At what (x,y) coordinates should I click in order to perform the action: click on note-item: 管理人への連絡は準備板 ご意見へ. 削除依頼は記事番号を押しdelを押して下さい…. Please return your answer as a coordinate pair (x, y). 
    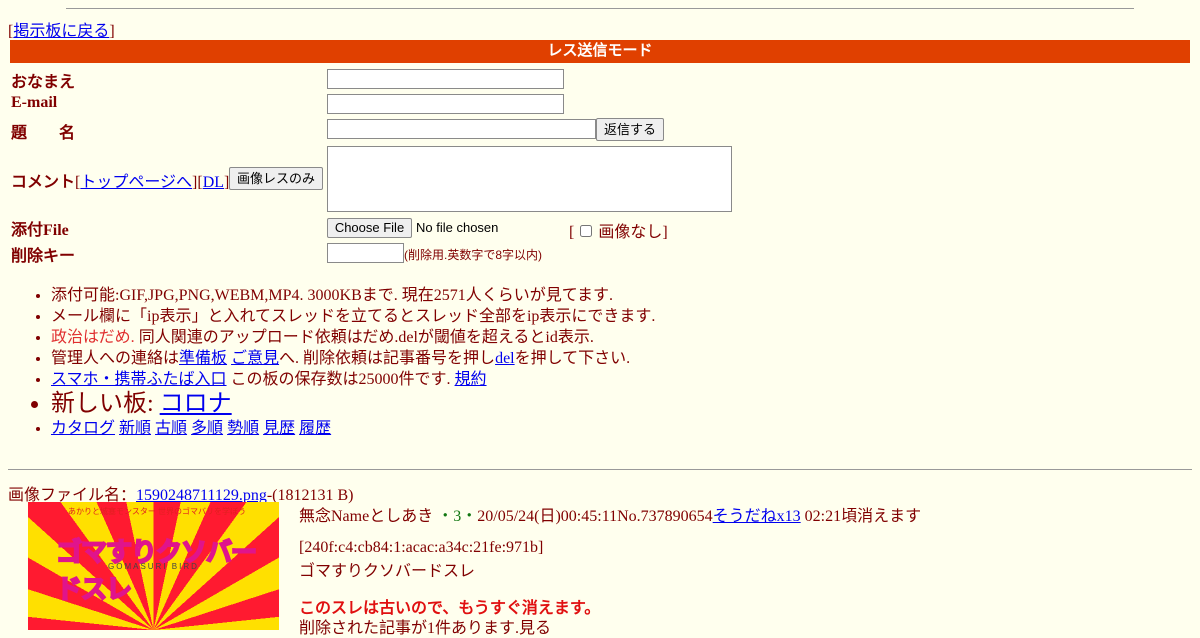
    Looking at the image, I should click on (353, 358).